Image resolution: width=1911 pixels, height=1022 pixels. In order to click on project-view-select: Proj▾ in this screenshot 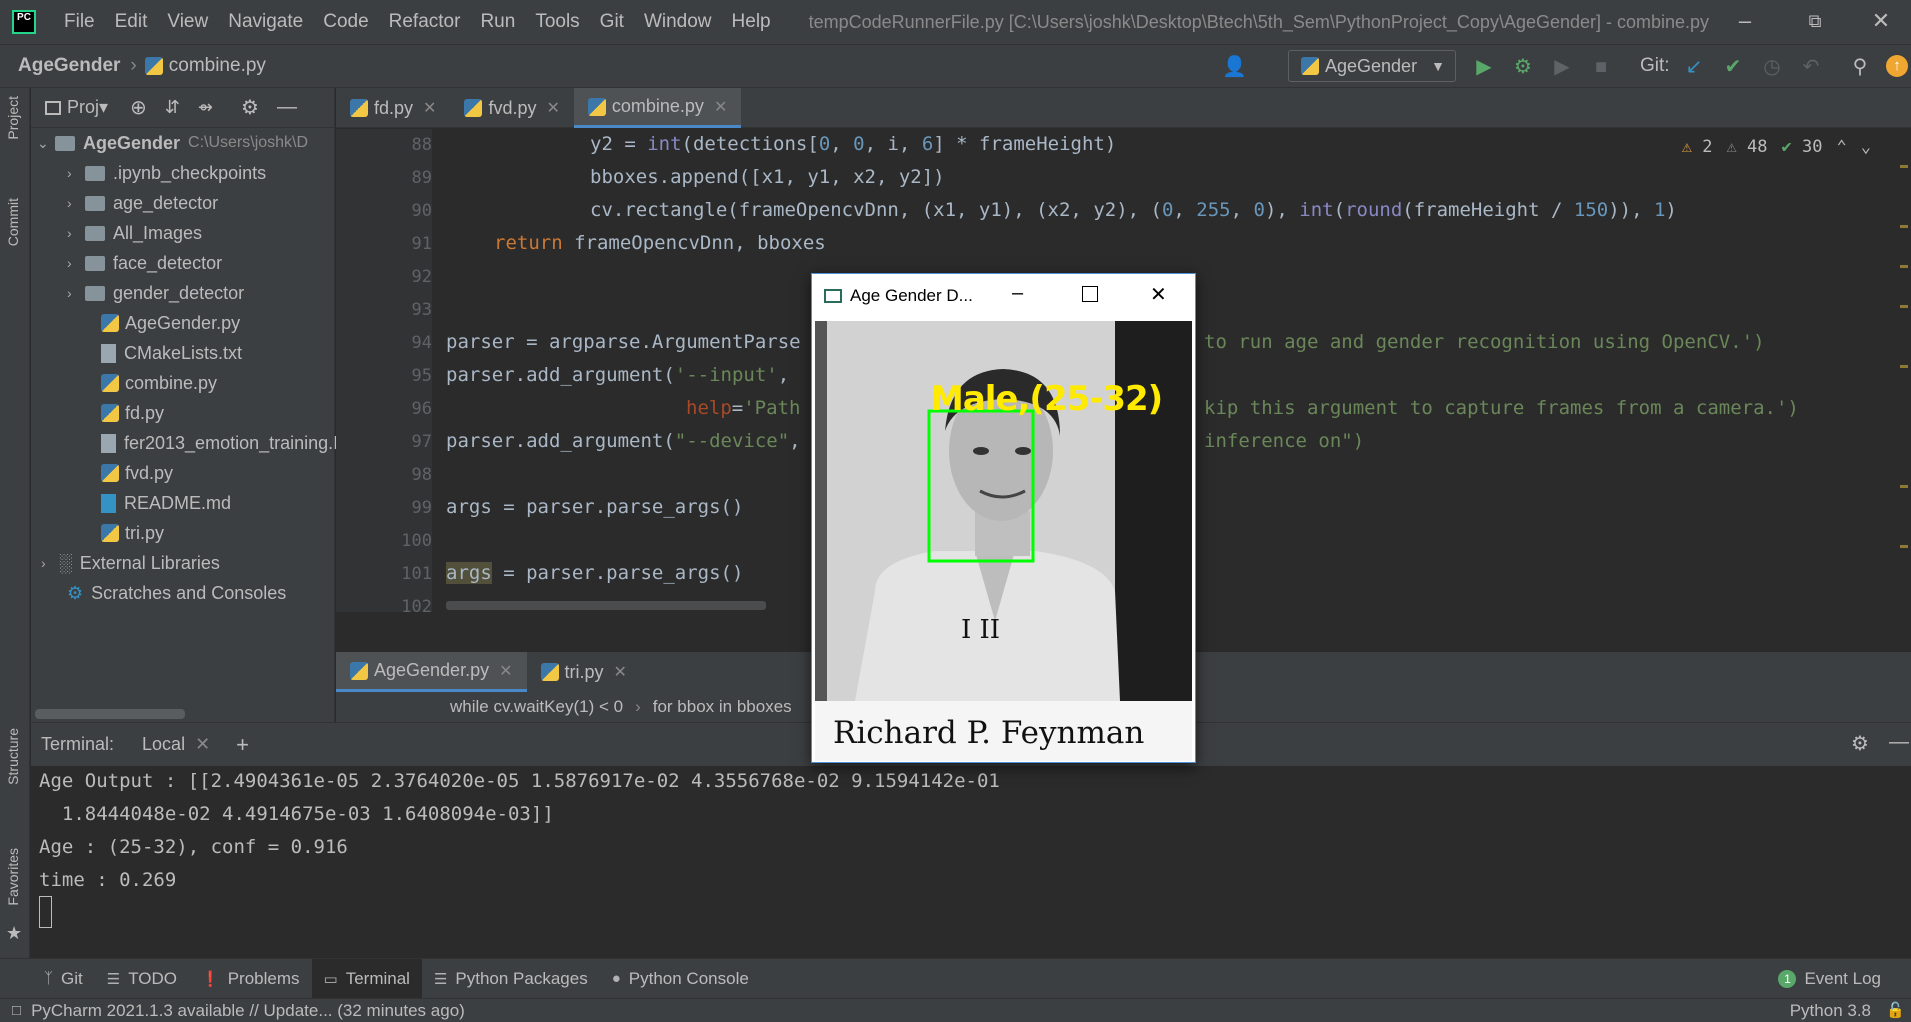, I will do `click(87, 107)`.